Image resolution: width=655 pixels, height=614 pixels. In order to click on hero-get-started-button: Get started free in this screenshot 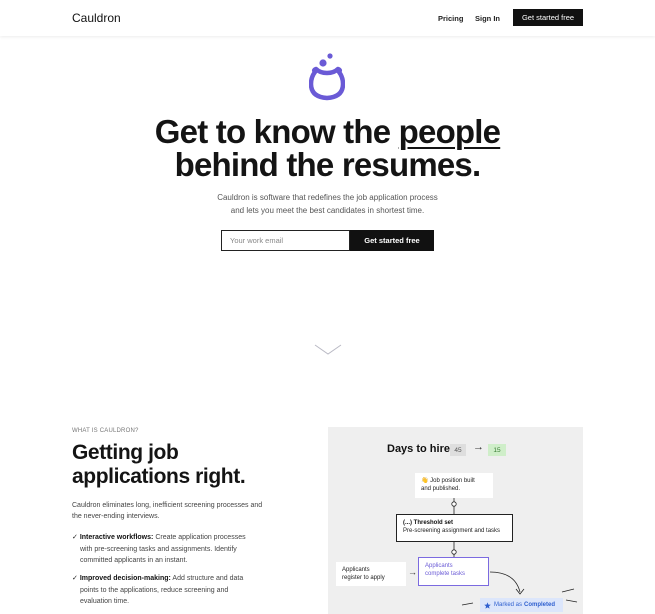, I will do `click(392, 240)`.